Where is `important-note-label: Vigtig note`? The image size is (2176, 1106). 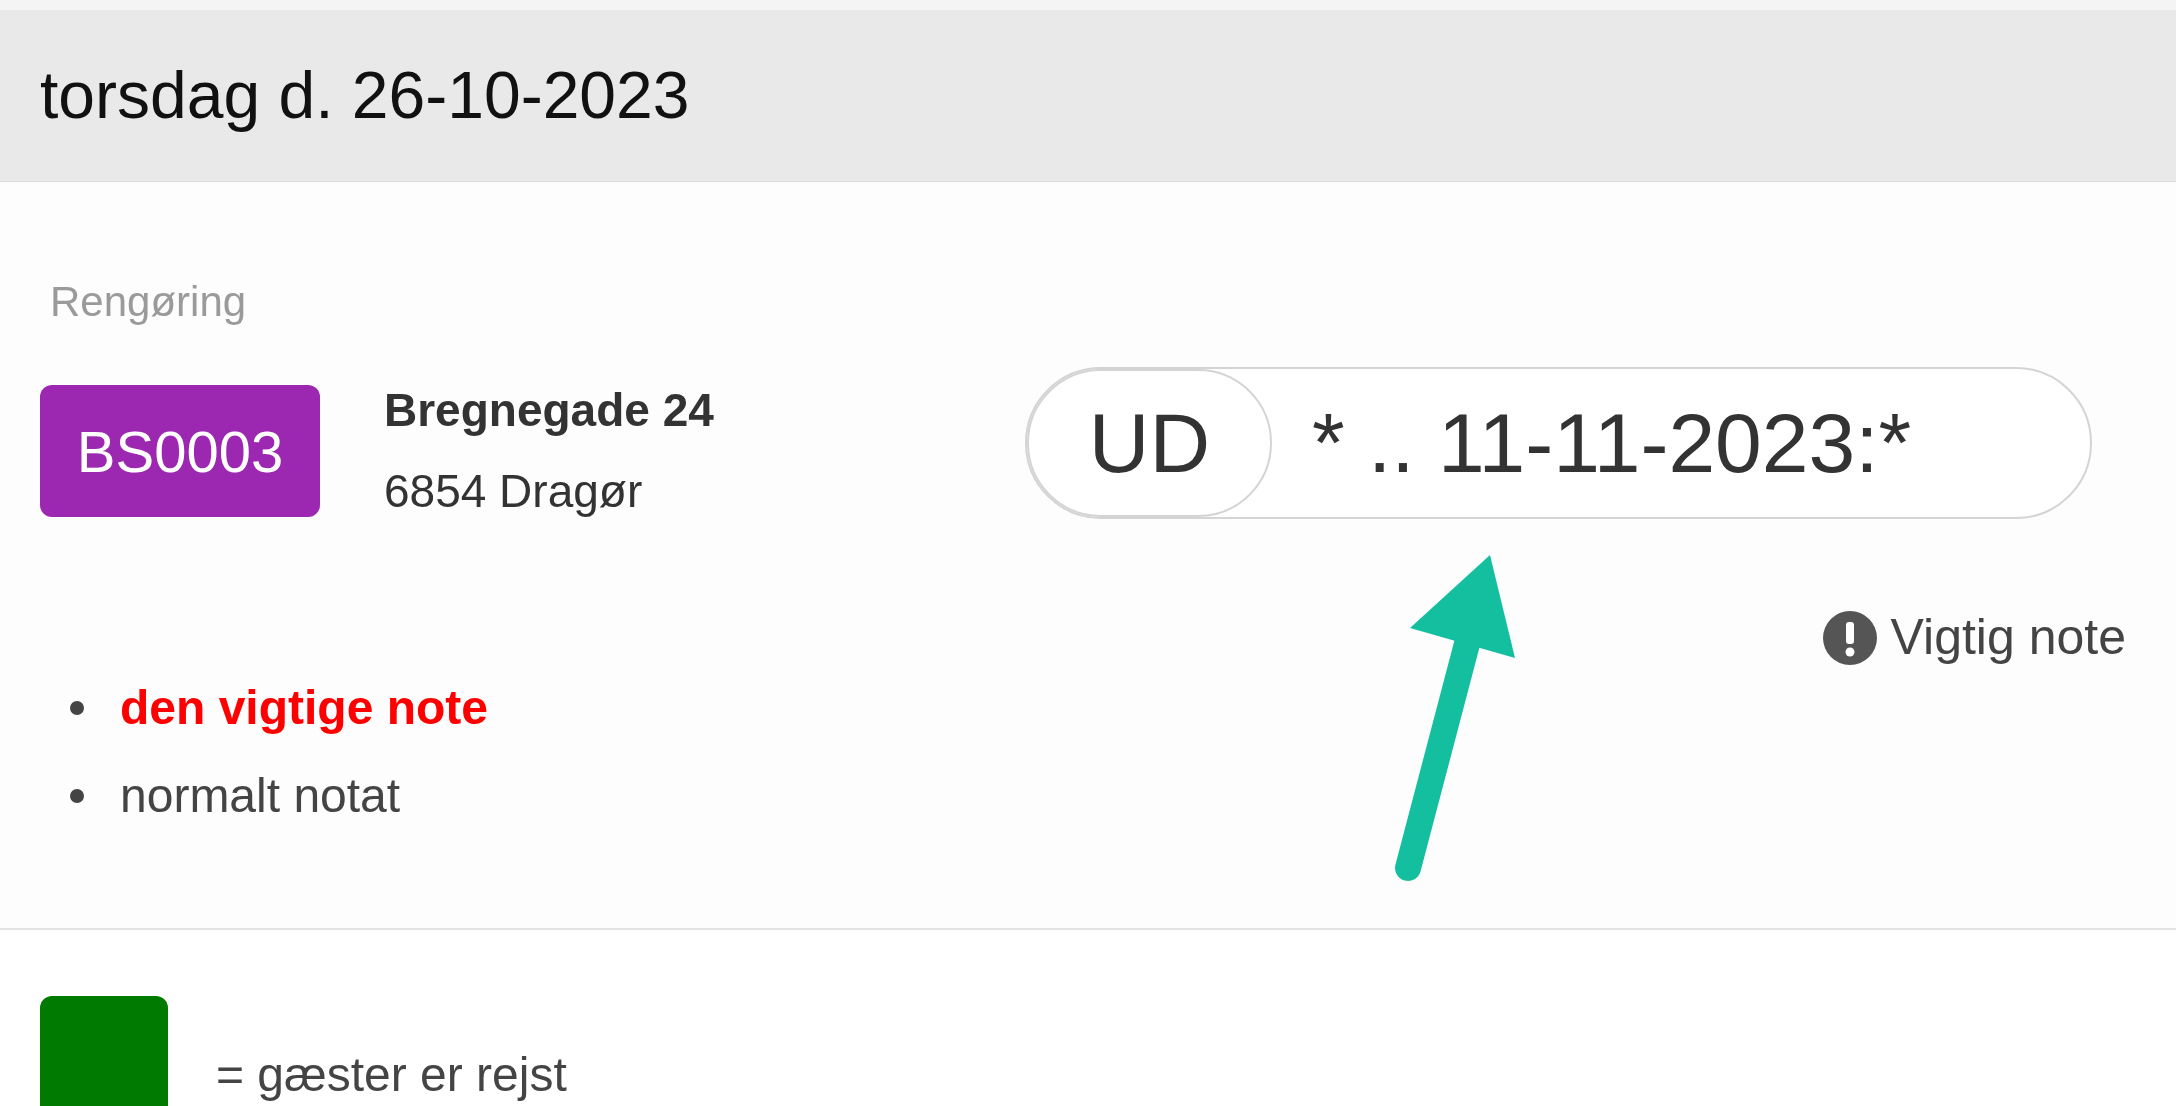 important-note-label: Vigtig note is located at coordinates (2008, 637).